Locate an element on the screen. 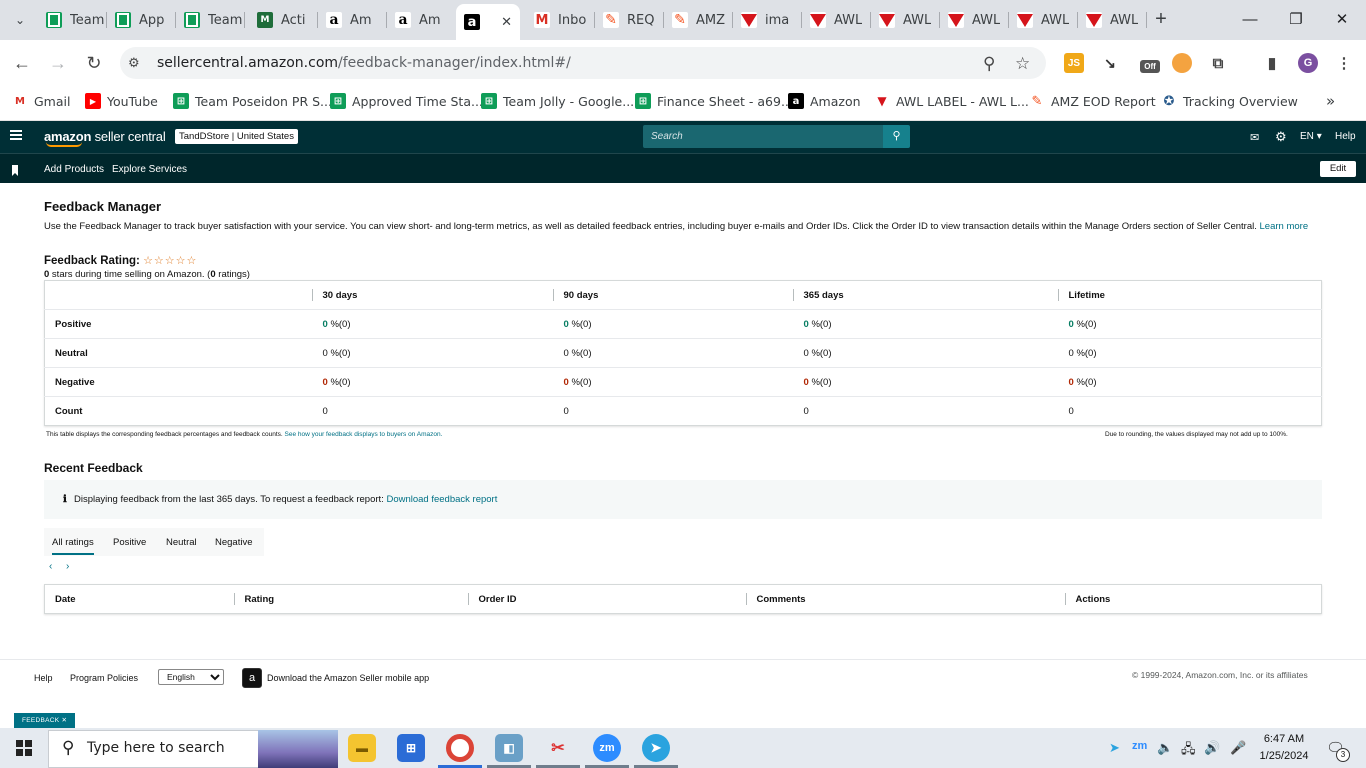 The height and width of the screenshot is (768, 1366). audio-tray-icon: 🔈 is located at coordinates (1165, 748).